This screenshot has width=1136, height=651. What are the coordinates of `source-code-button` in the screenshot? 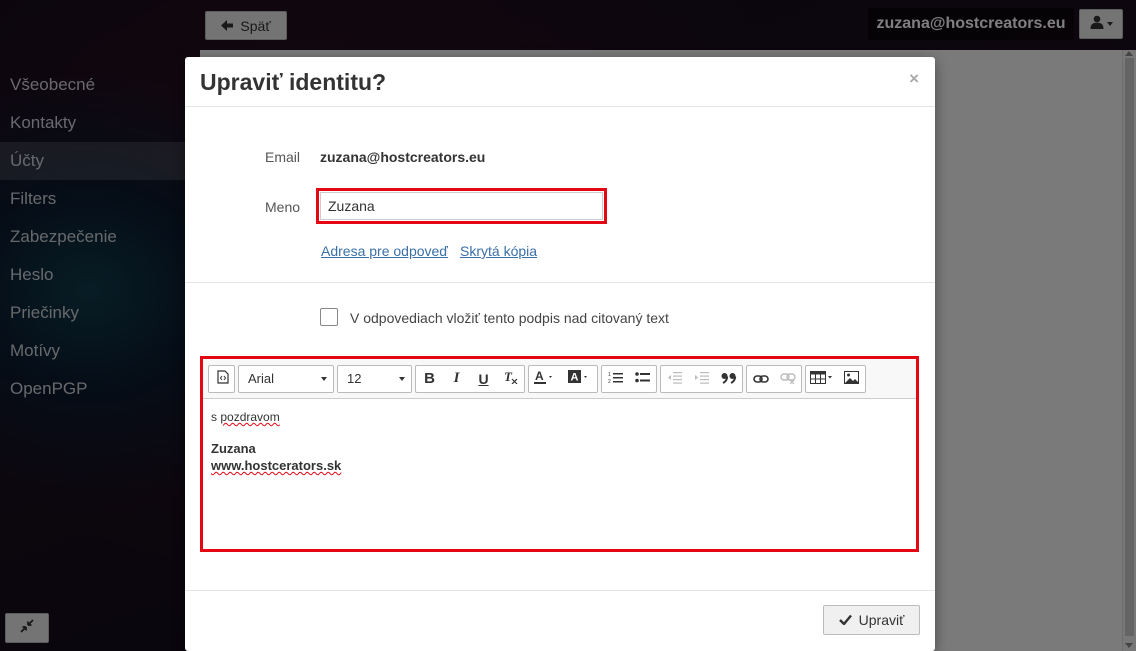 It's located at (222, 379).